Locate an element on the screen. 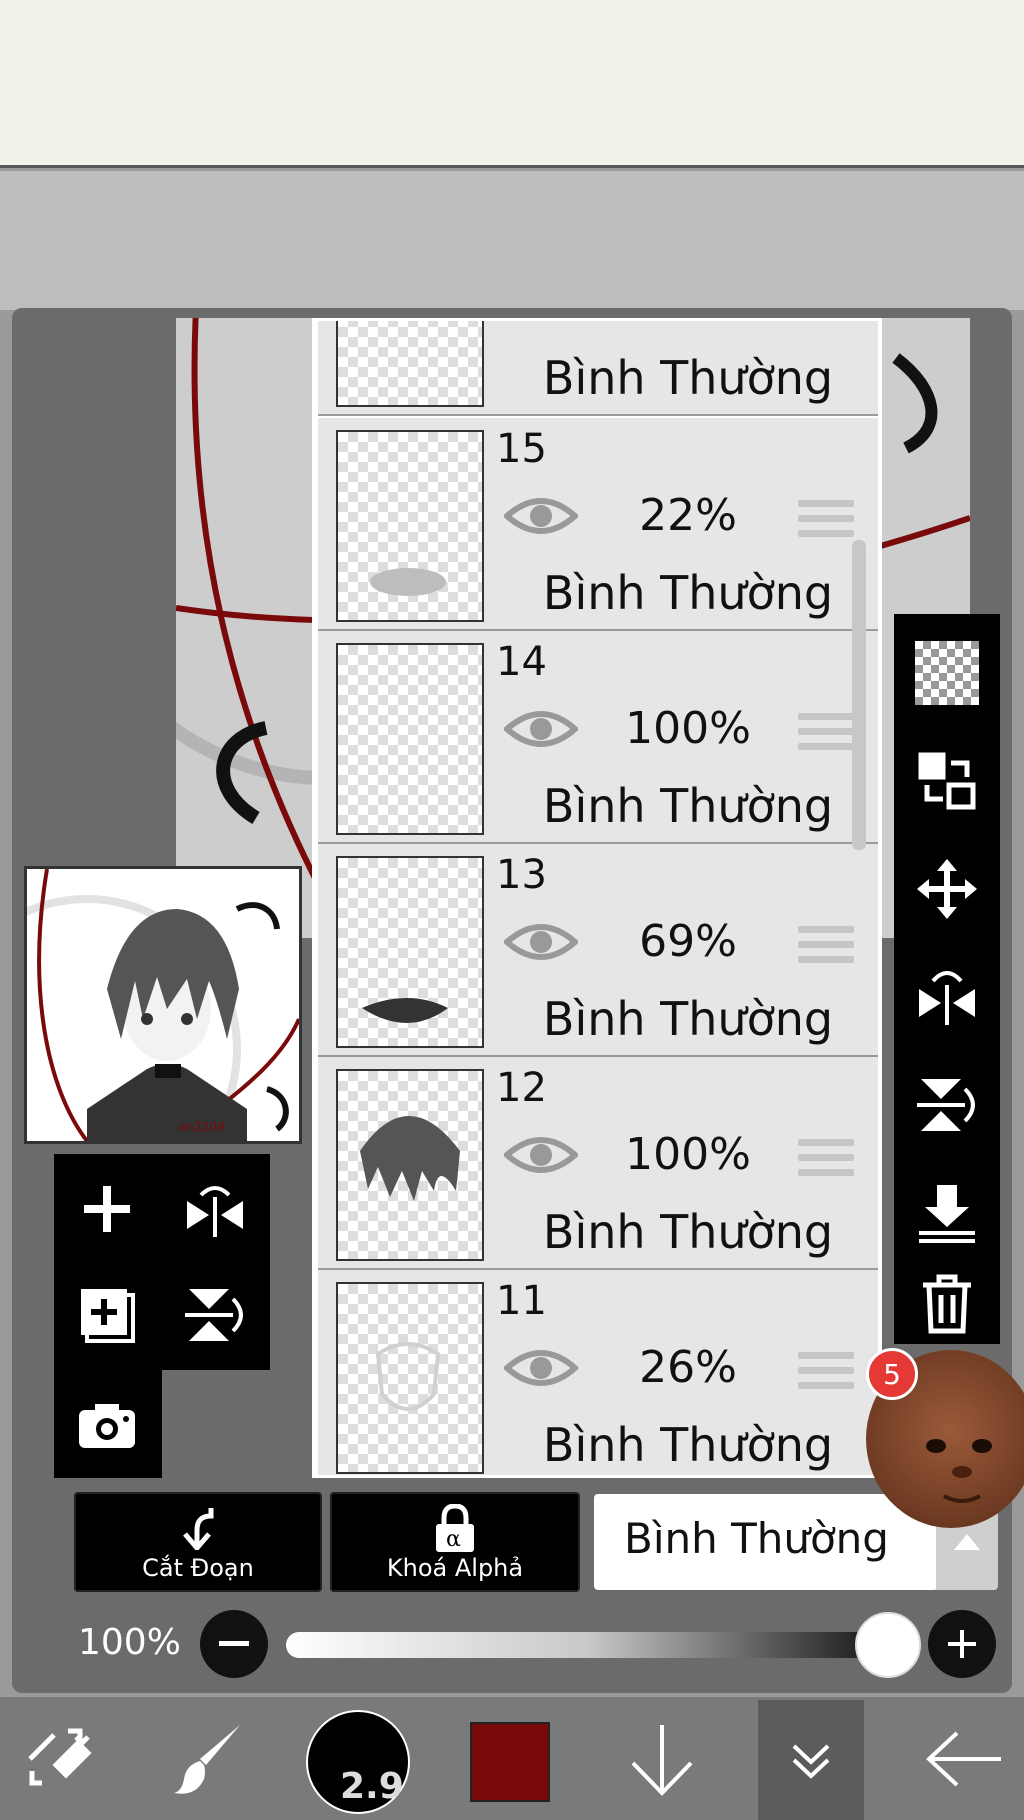  caret-up-icon is located at coordinates (967, 1542).